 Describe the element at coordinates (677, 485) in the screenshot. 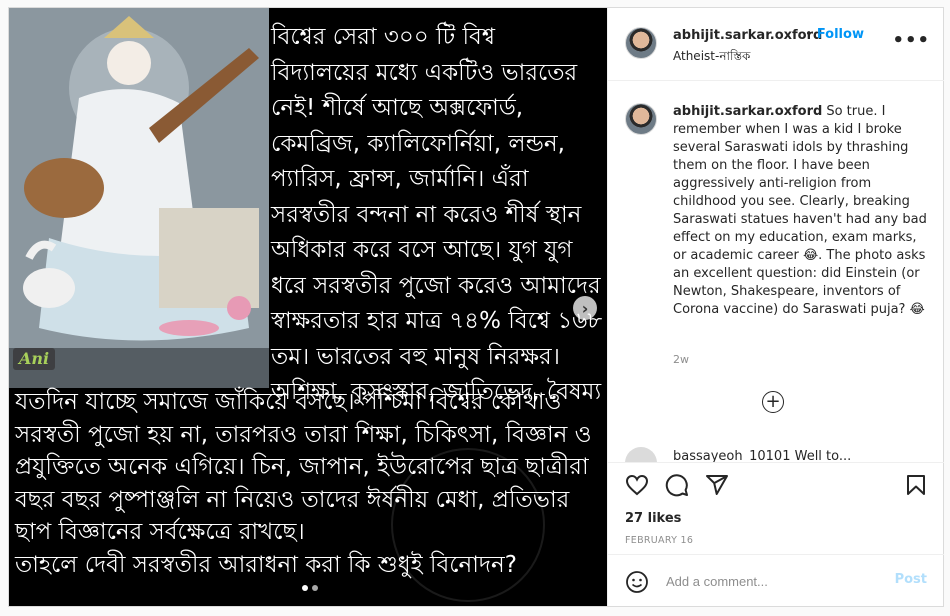

I see `comment-icon` at that location.